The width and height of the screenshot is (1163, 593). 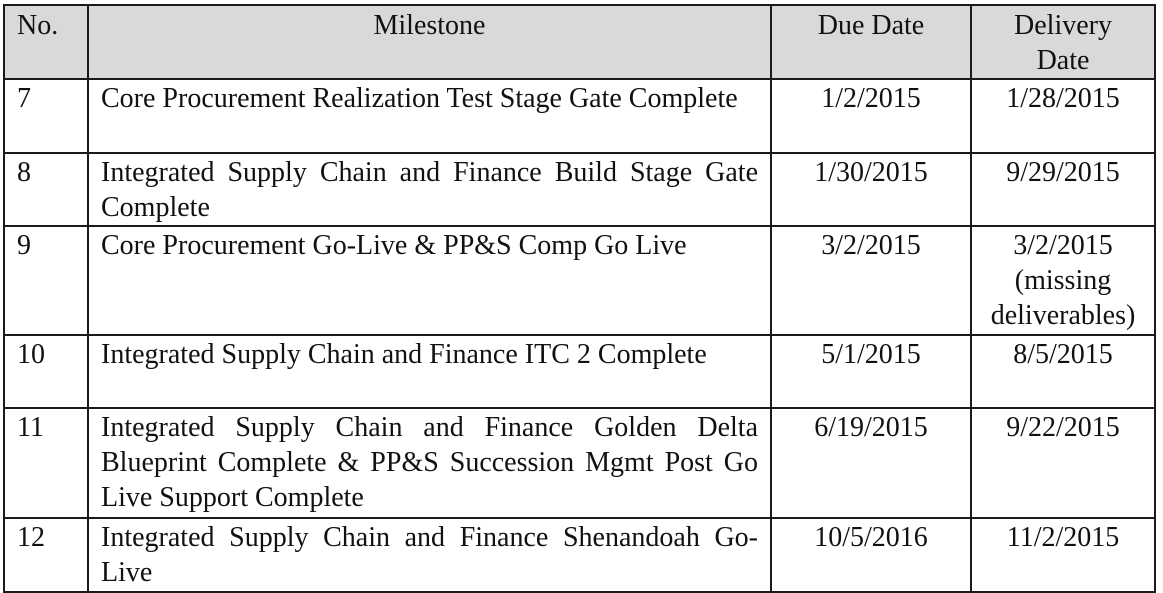 What do you see at coordinates (1063, 25) in the screenshot?
I see `header-delivery-date-line1: Delivery` at bounding box center [1063, 25].